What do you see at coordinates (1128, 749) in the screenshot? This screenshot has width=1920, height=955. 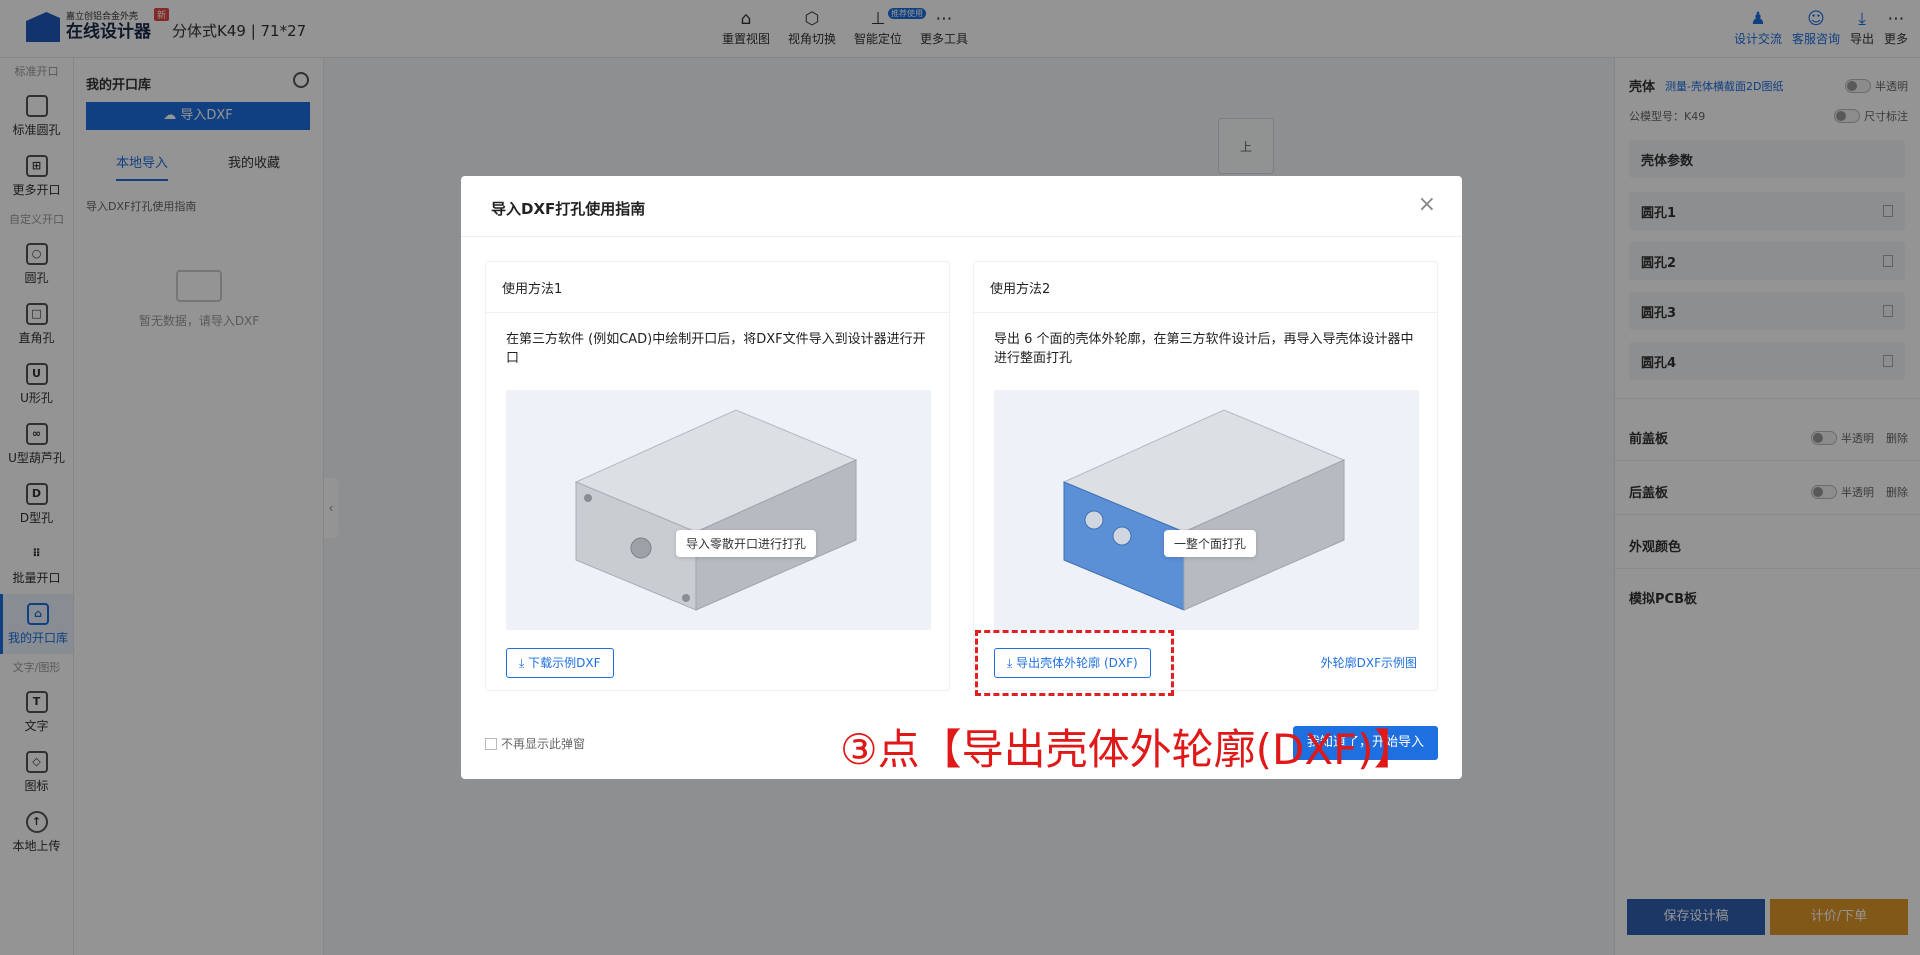 I see `tutorial-annotation: ③点【导出壳体外轮廓(DXF)】` at bounding box center [1128, 749].